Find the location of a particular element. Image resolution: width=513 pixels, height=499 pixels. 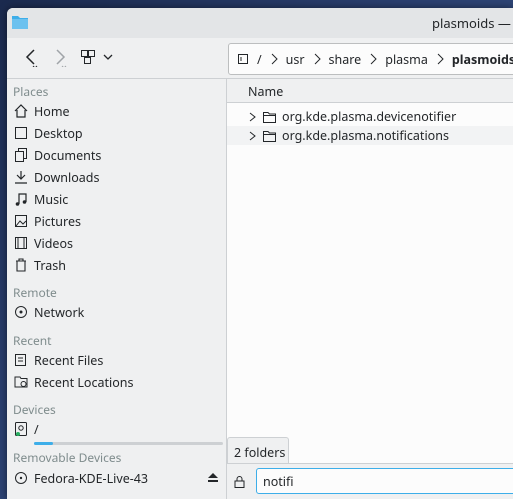

sidebar-item-root-drive: / is located at coordinates (26, 429).